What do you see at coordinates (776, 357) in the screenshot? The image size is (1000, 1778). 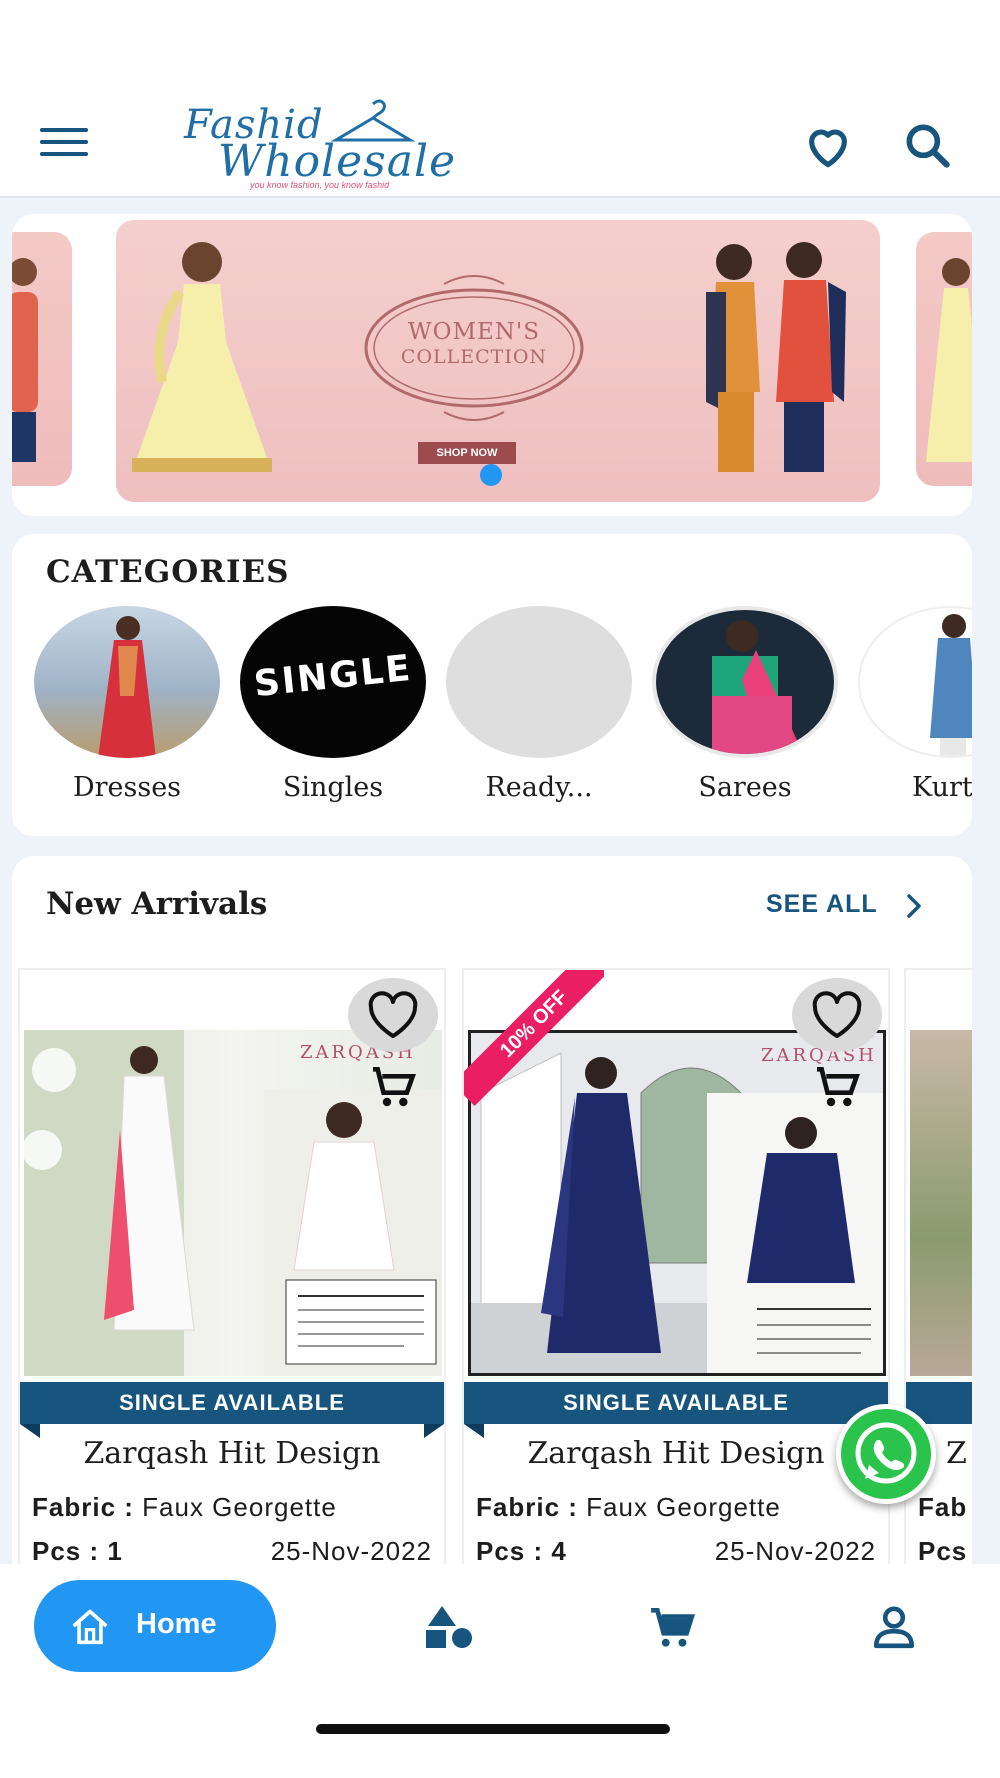 I see `model-pair-image` at bounding box center [776, 357].